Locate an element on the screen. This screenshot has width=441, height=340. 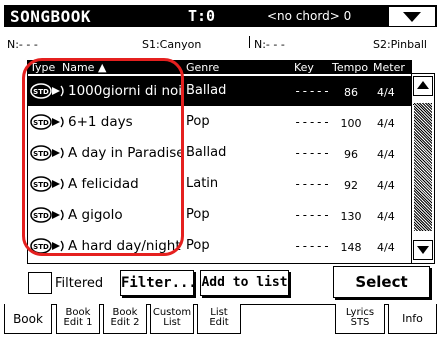
song-name: 6+1 days is located at coordinates (100, 122).